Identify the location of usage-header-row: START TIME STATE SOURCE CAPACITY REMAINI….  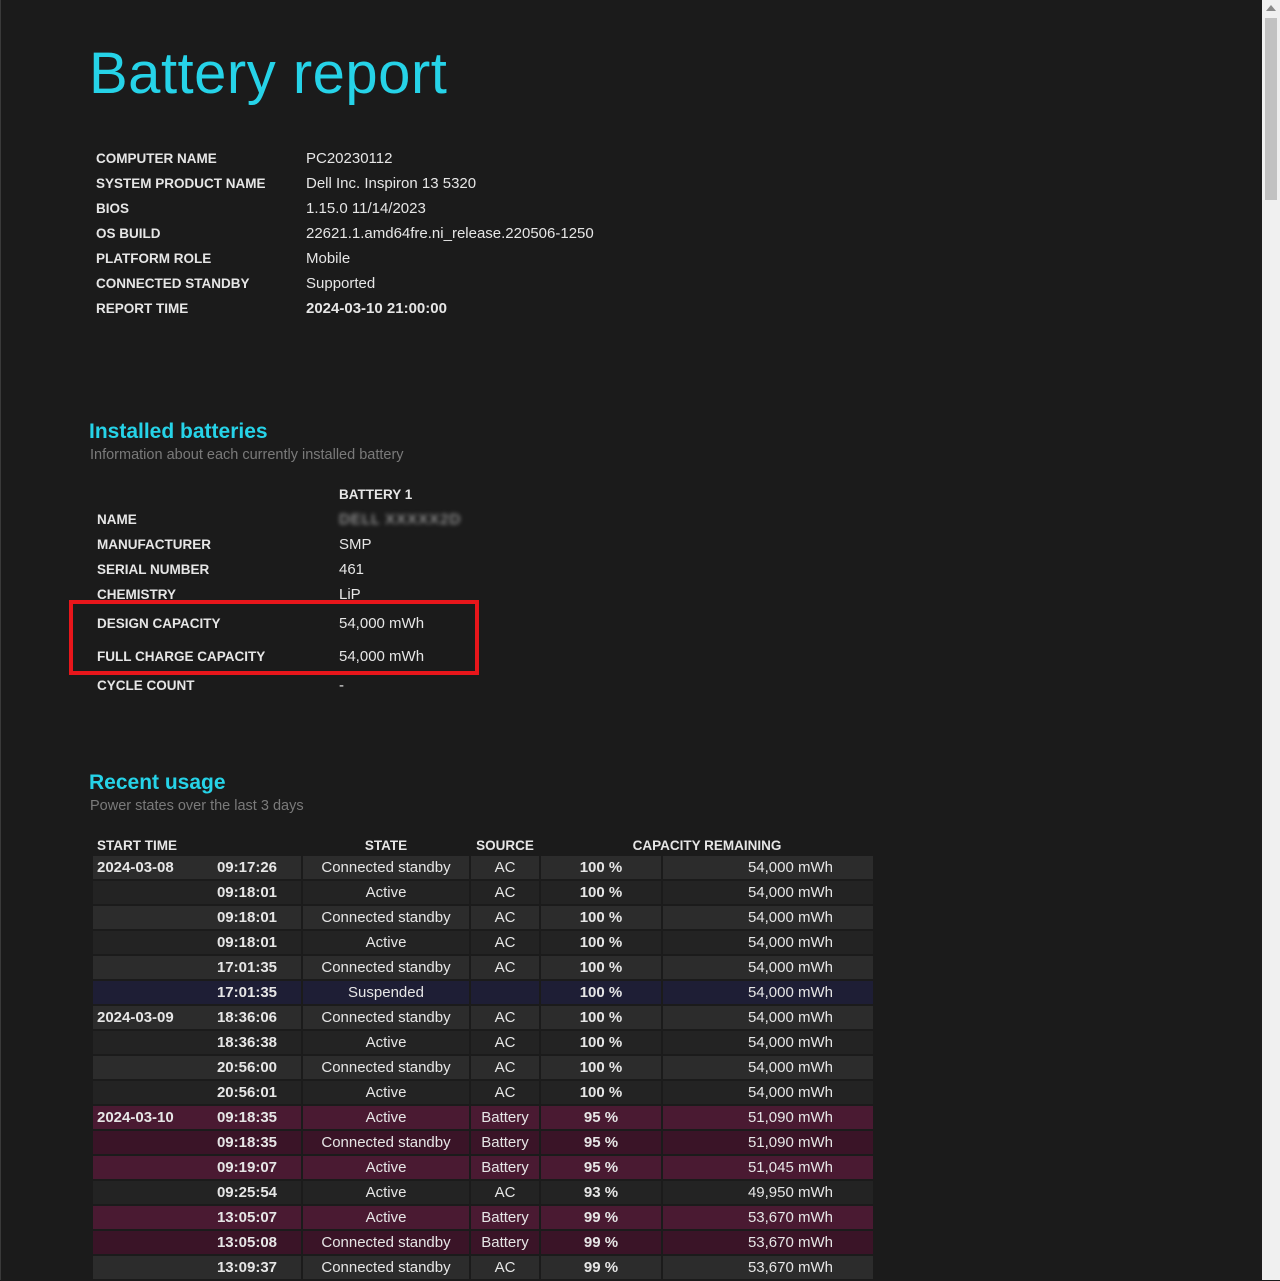
(483, 845).